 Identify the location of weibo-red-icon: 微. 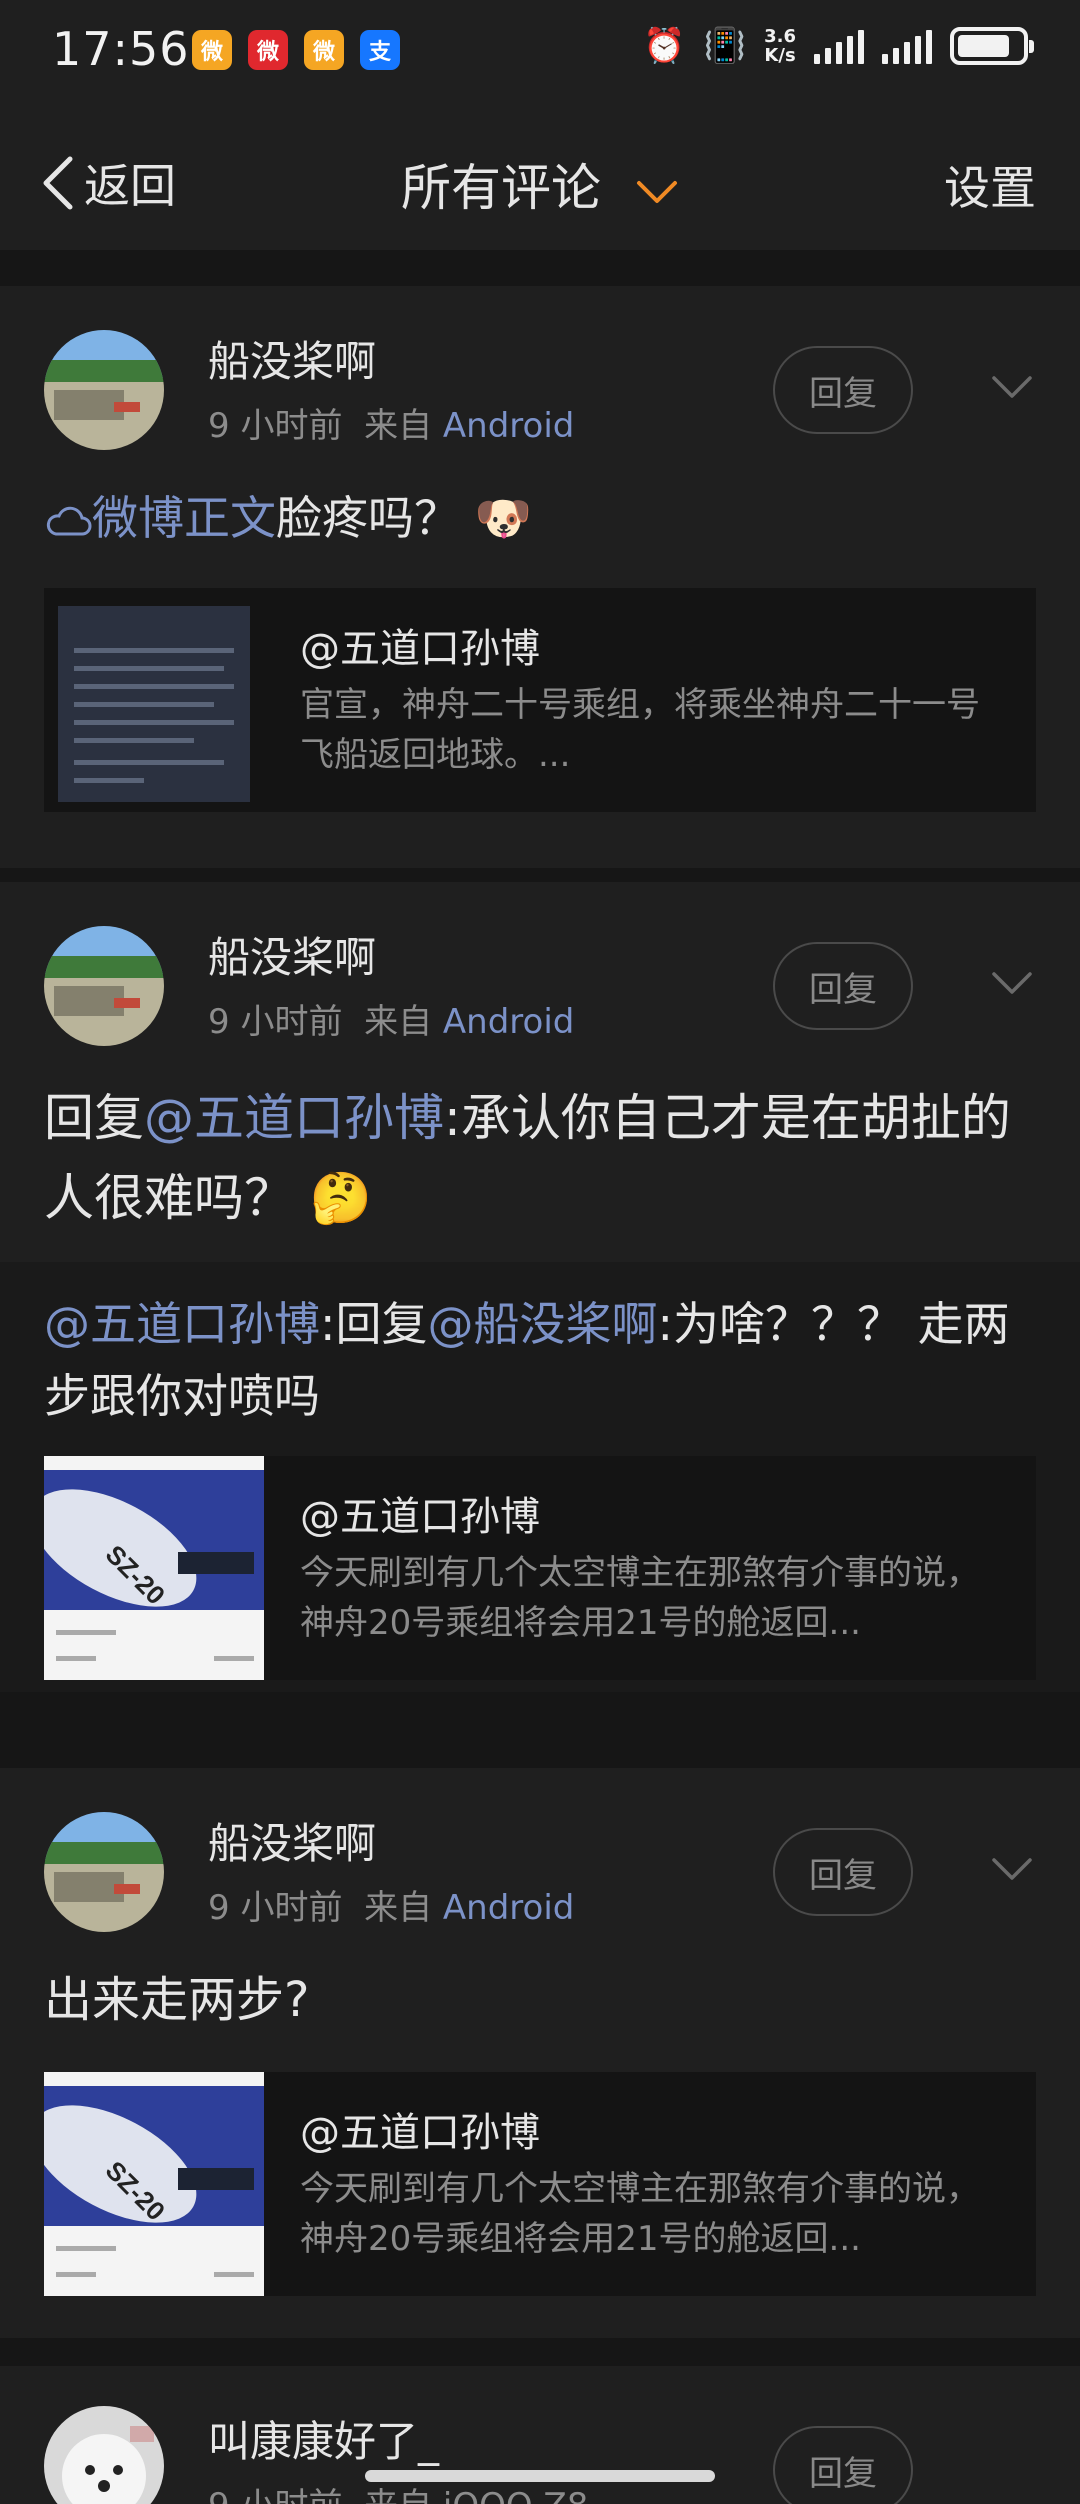
(268, 50).